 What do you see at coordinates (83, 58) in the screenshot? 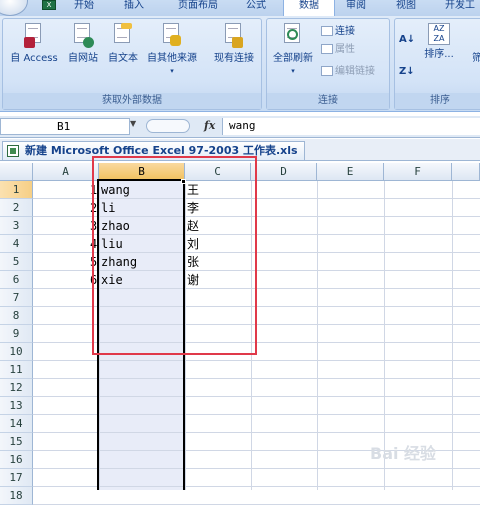
I see `from-web-label: 自网站` at bounding box center [83, 58].